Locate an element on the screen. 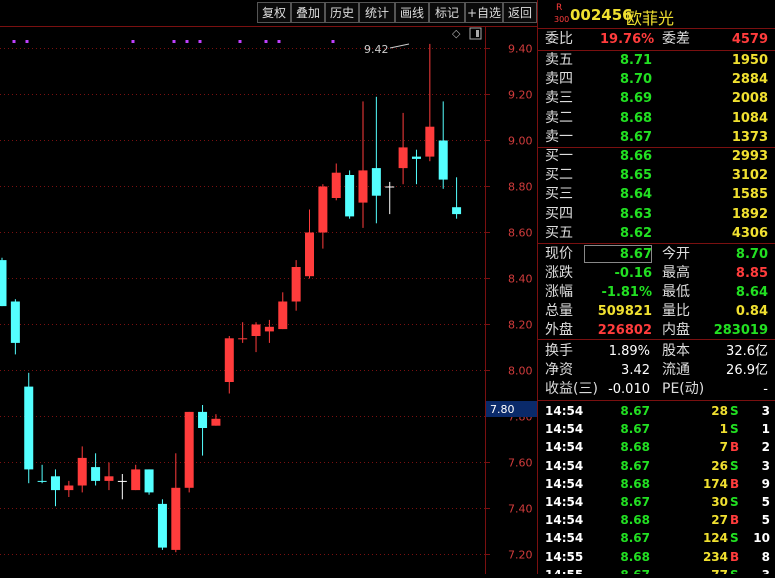 The width and height of the screenshot is (775, 578). bid-level-label: 买五 is located at coordinates (559, 232).